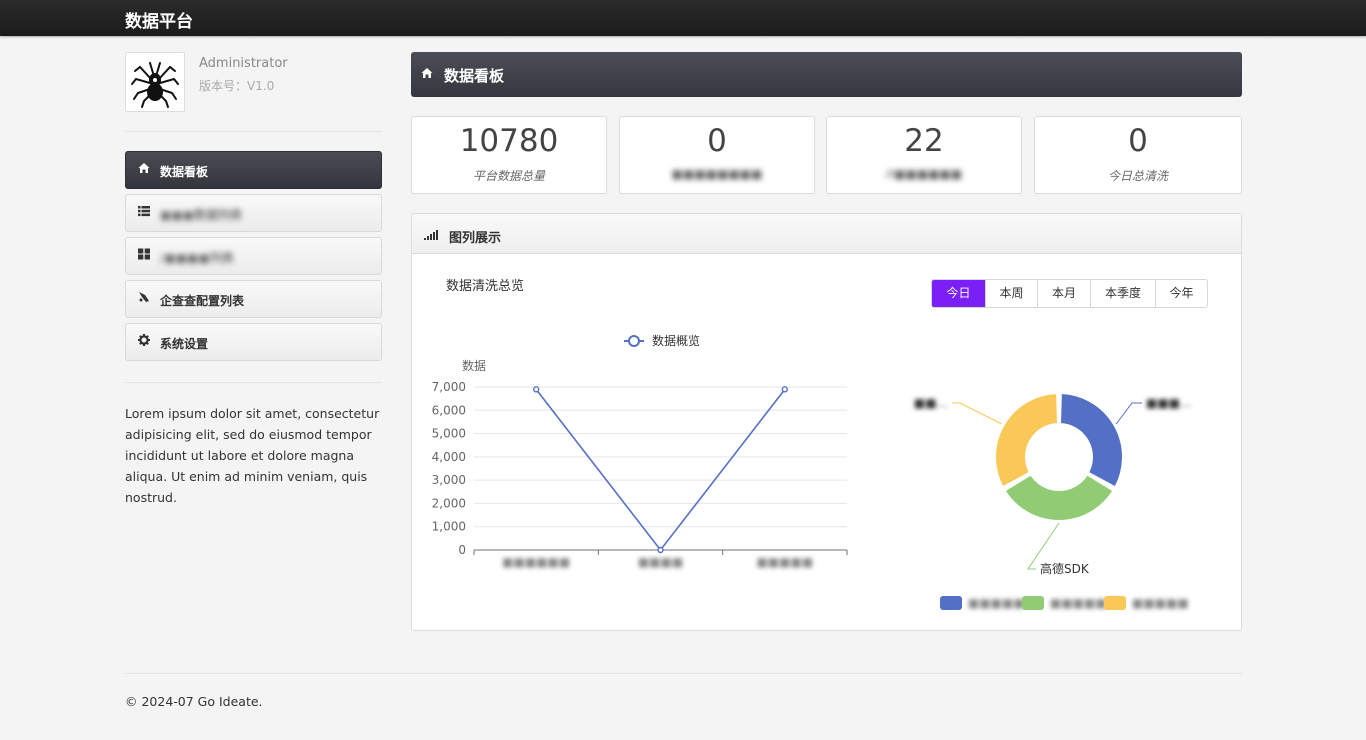 The height and width of the screenshot is (740, 1366). I want to click on stat-card-total: 10780 平台数据总量, so click(509, 155).